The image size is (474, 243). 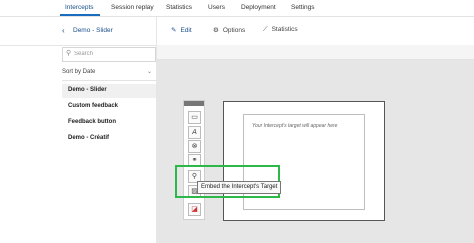 I want to click on close-circle-icon: ⊗, so click(x=194, y=146).